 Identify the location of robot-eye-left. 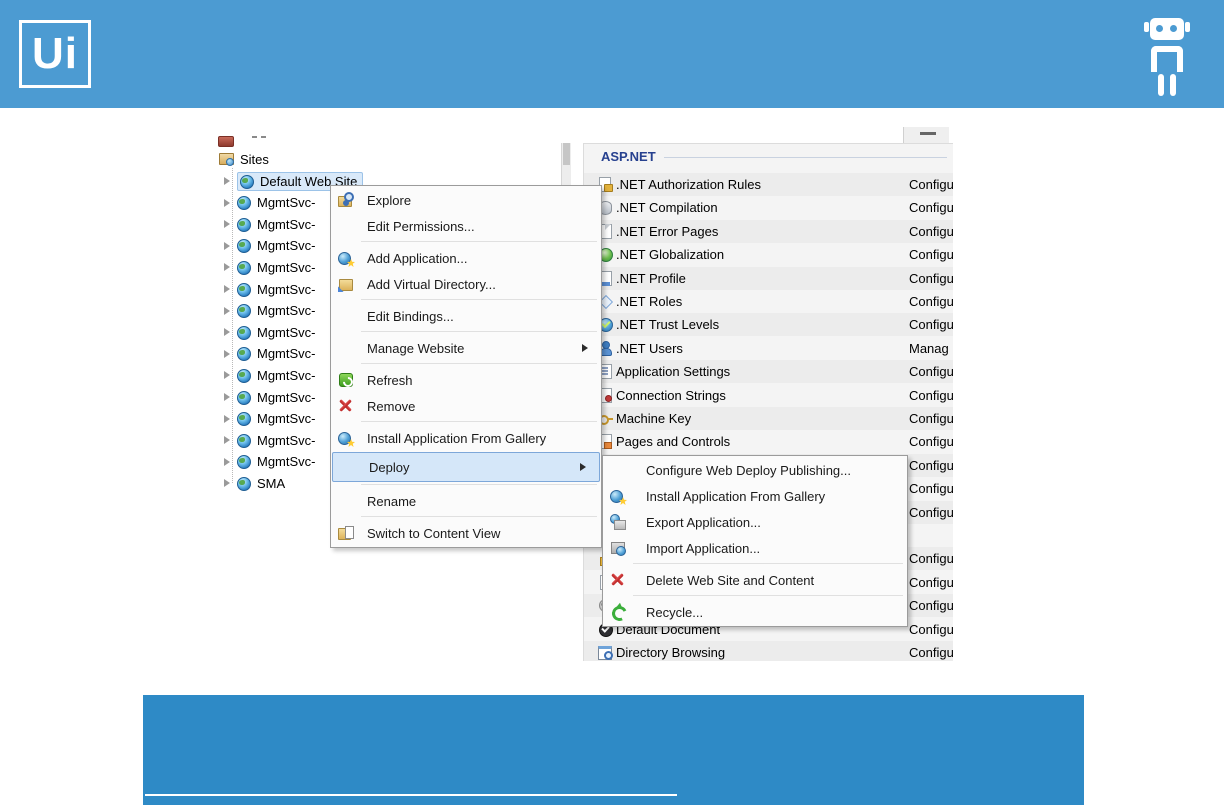
(1159, 28).